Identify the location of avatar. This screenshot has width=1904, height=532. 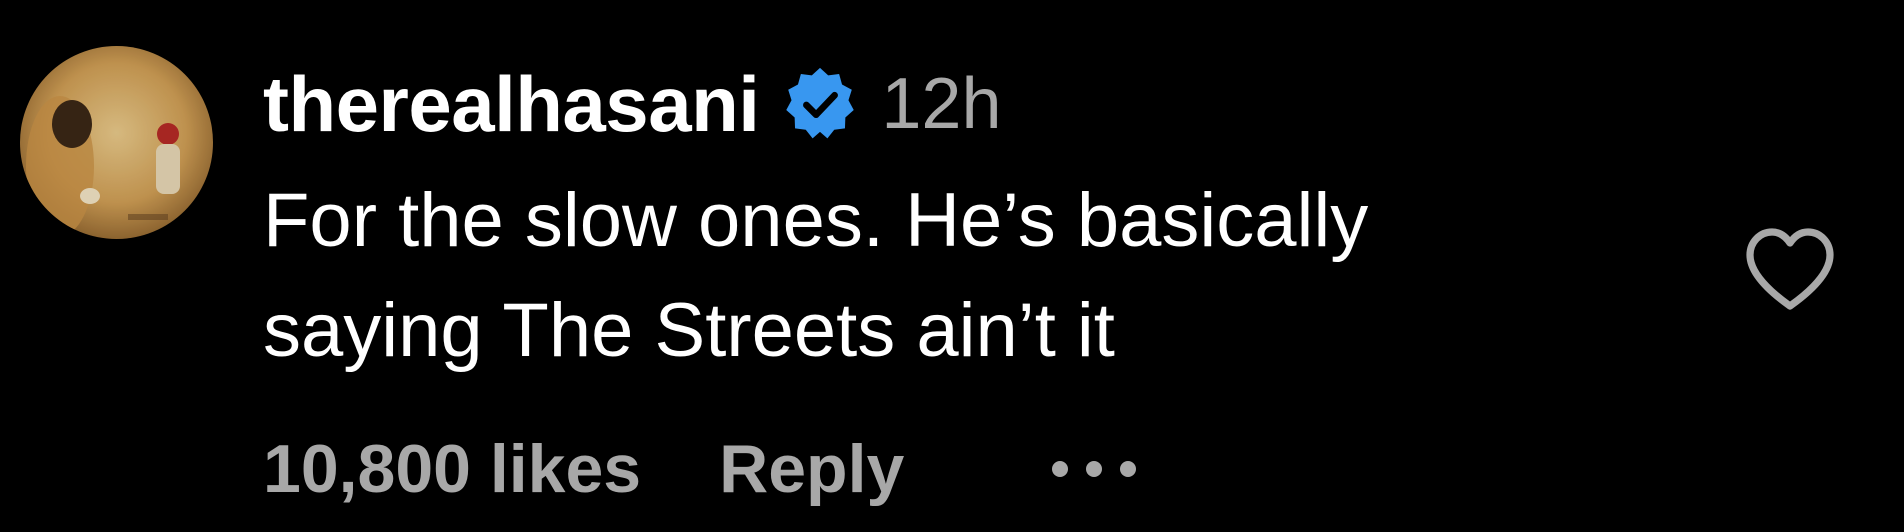
(116, 142).